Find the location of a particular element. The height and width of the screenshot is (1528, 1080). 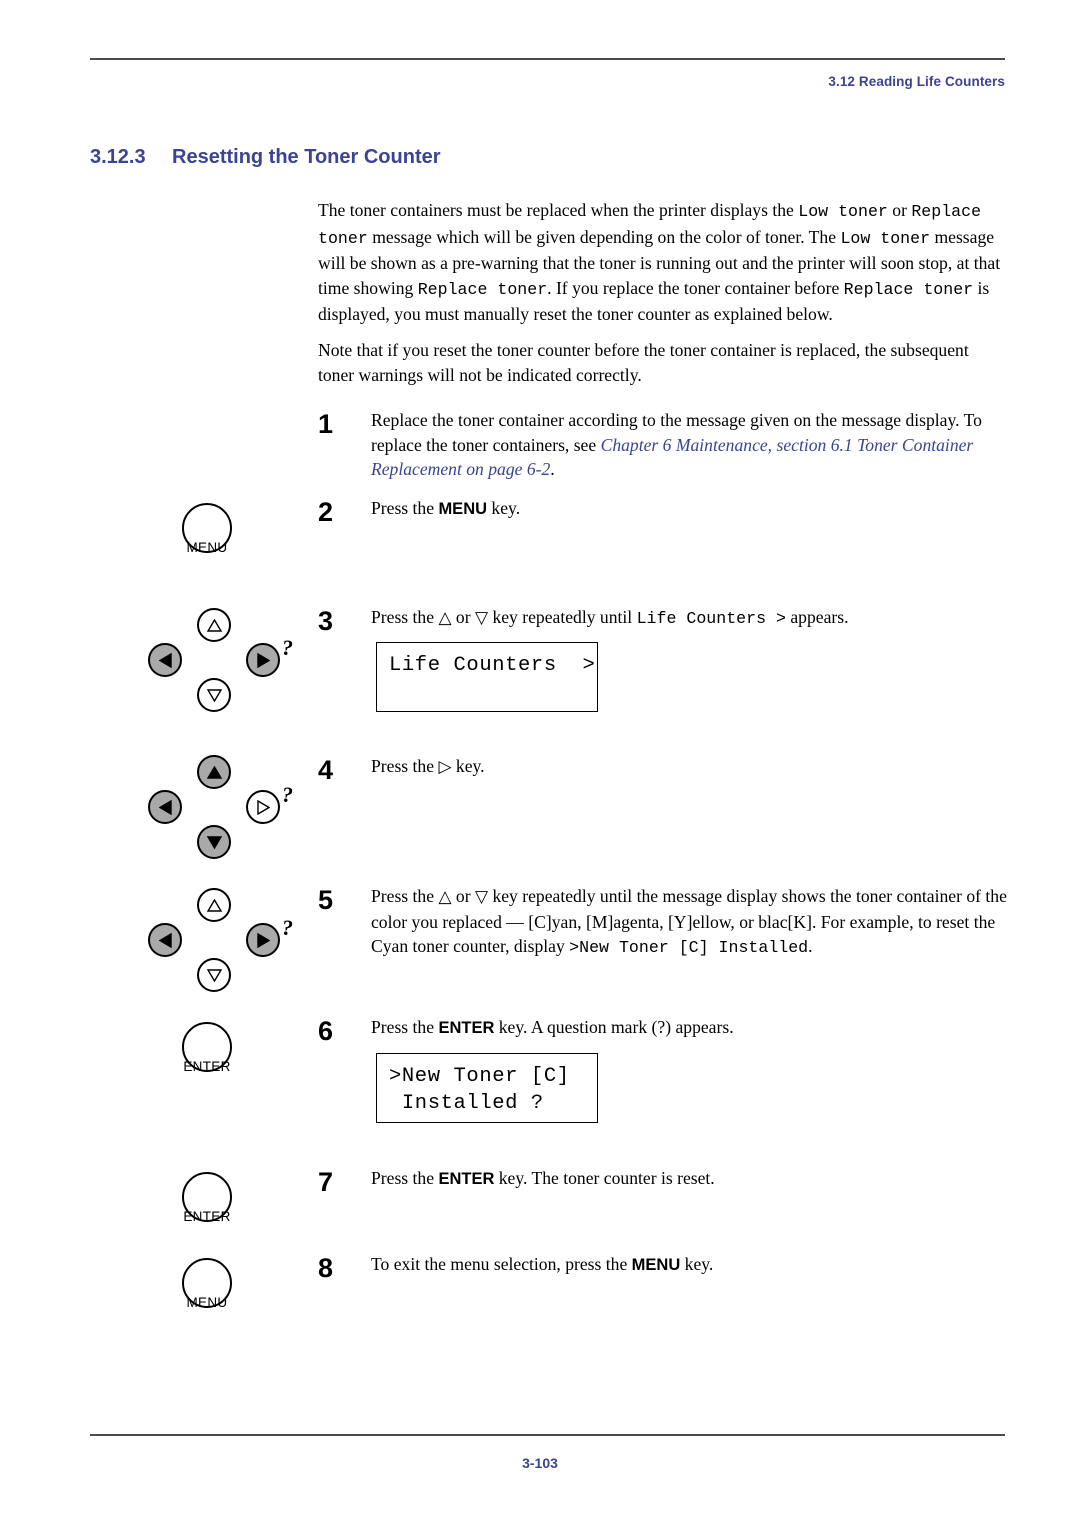

mono-replace-toner-3: Replace toner is located at coordinates (908, 289).